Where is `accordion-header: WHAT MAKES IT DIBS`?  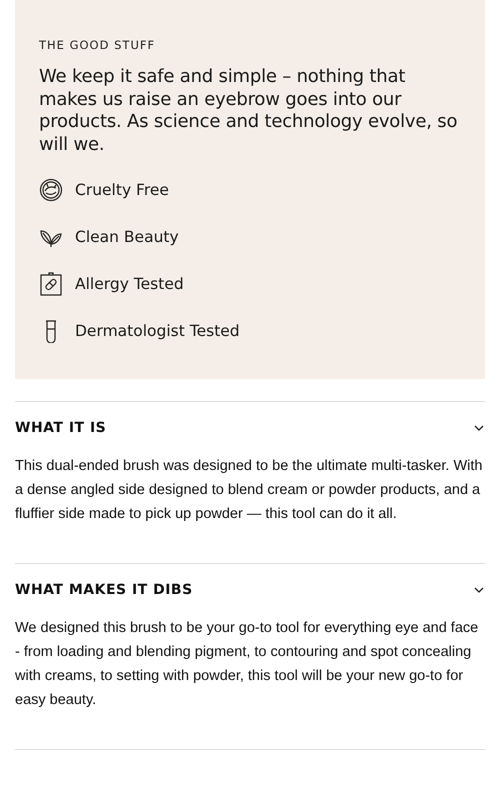 accordion-header: WHAT MAKES IT DIBS is located at coordinates (250, 590).